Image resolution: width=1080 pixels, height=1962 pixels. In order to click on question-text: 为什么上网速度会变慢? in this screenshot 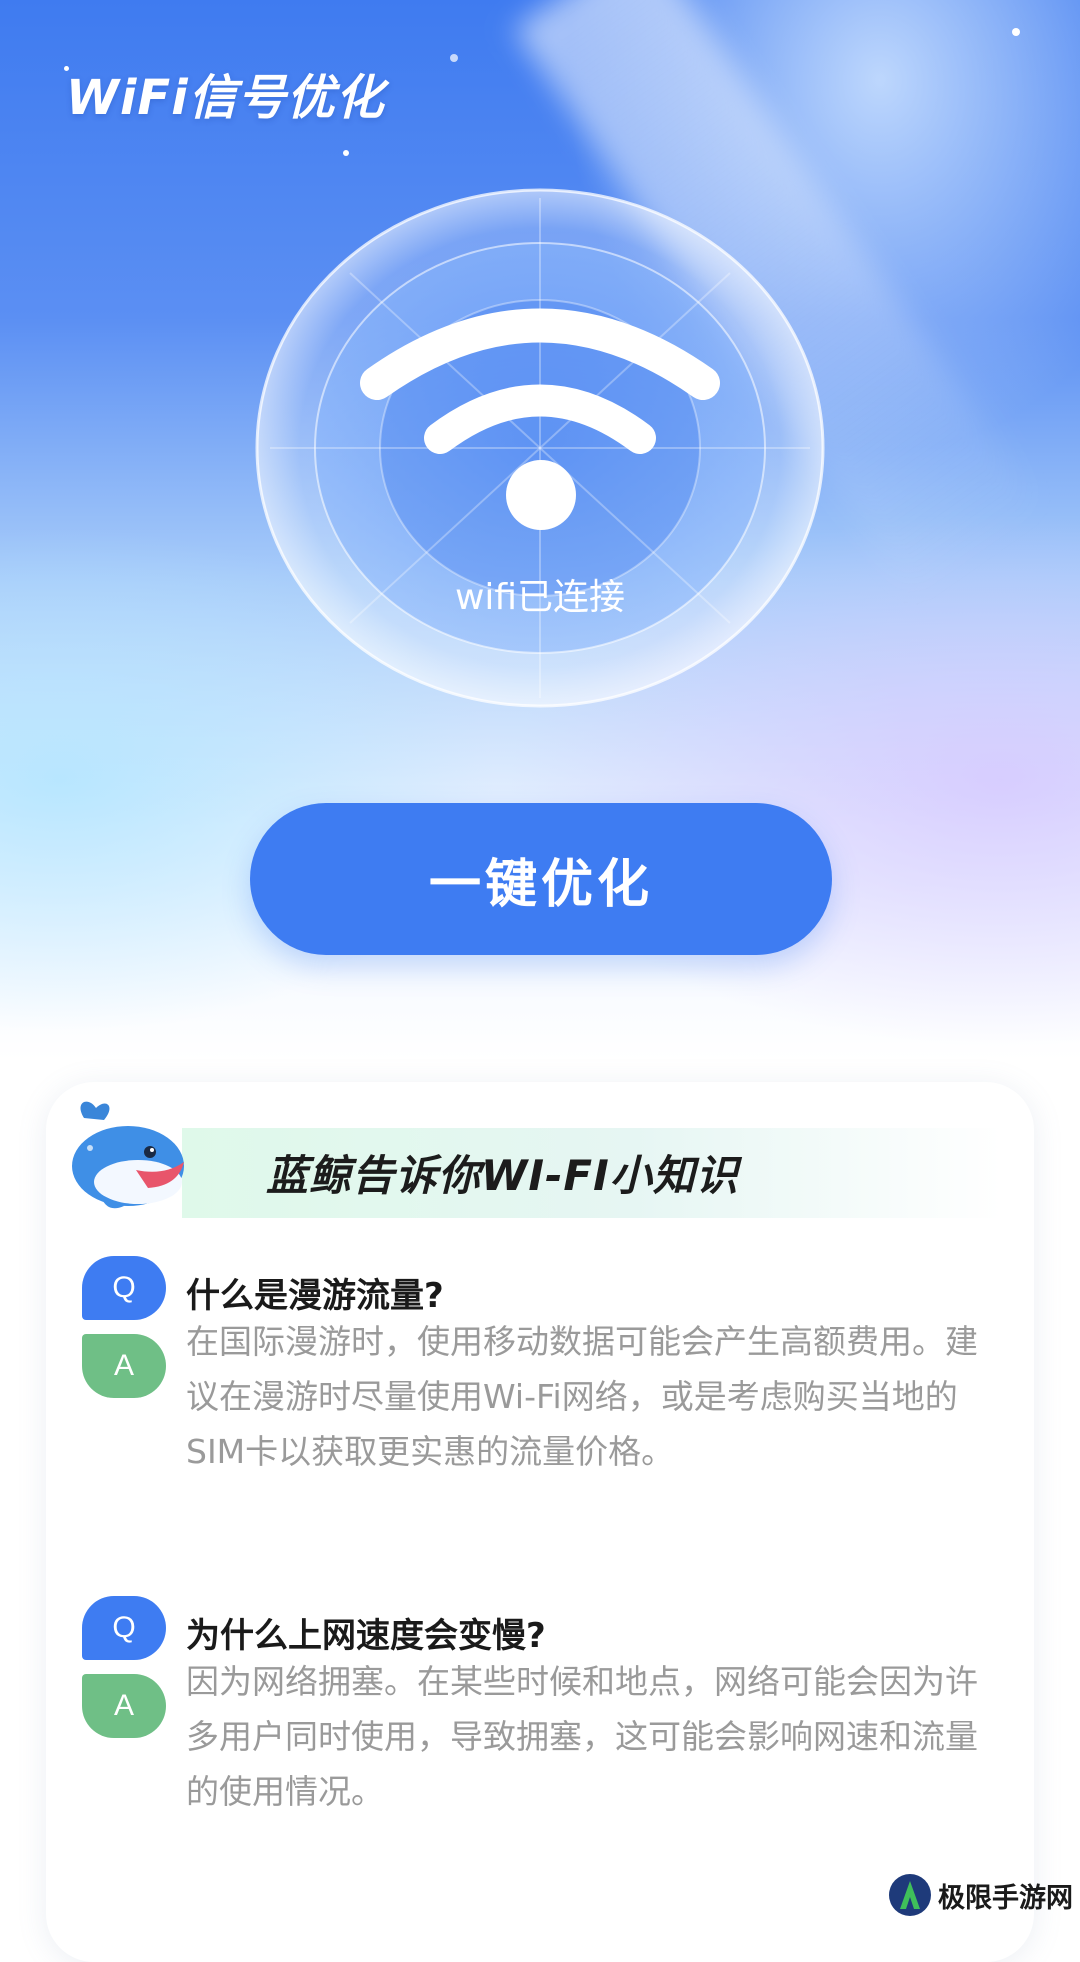, I will do `click(366, 1636)`.